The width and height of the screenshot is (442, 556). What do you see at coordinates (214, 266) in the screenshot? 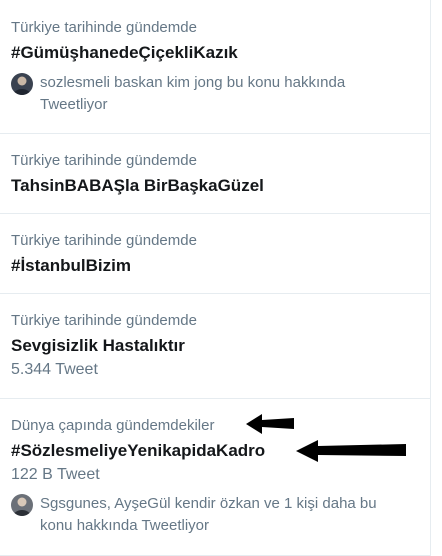
I see `trend-title: #İstanbulBizim` at bounding box center [214, 266].